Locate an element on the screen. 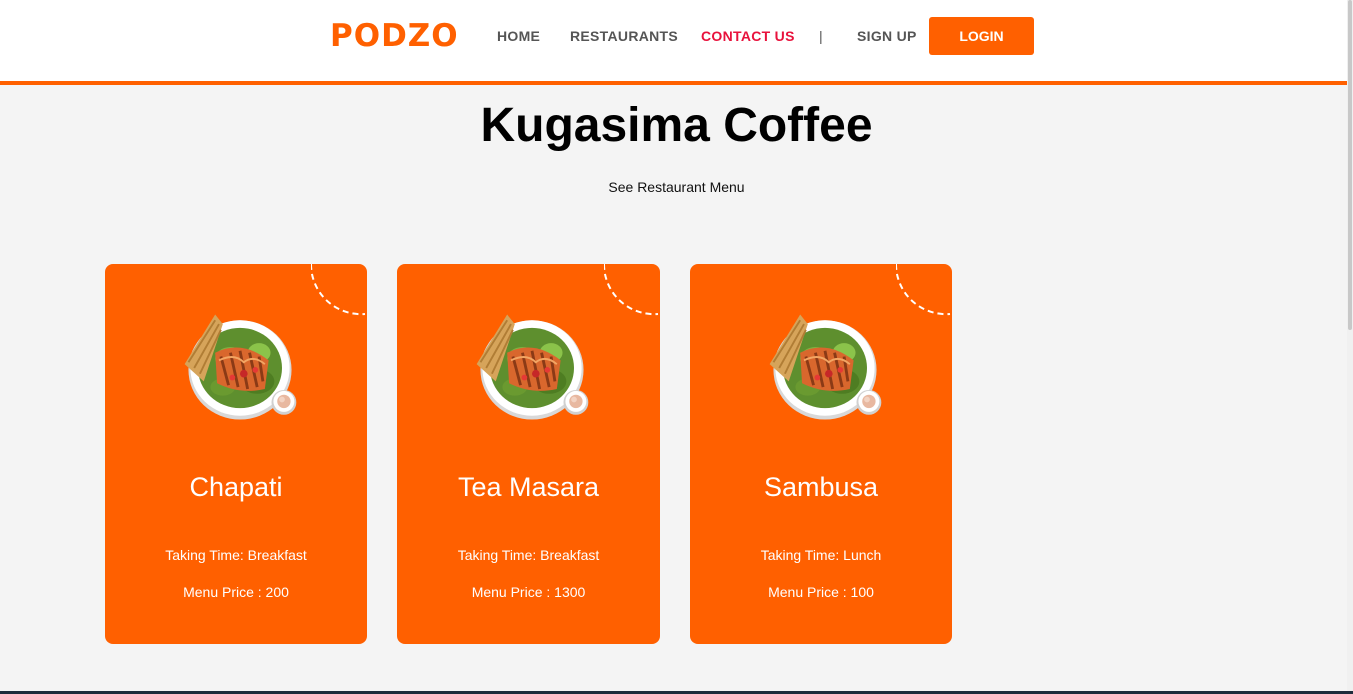 This screenshot has width=1353, height=694. brand-logo: PODZO is located at coordinates (394, 36).